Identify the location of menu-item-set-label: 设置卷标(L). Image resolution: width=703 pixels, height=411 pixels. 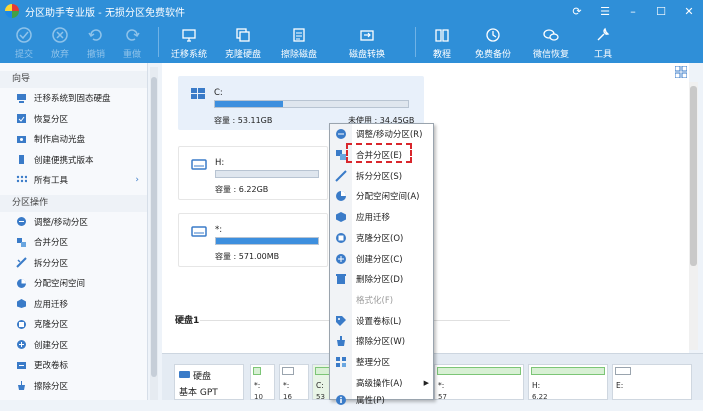
(382, 320).